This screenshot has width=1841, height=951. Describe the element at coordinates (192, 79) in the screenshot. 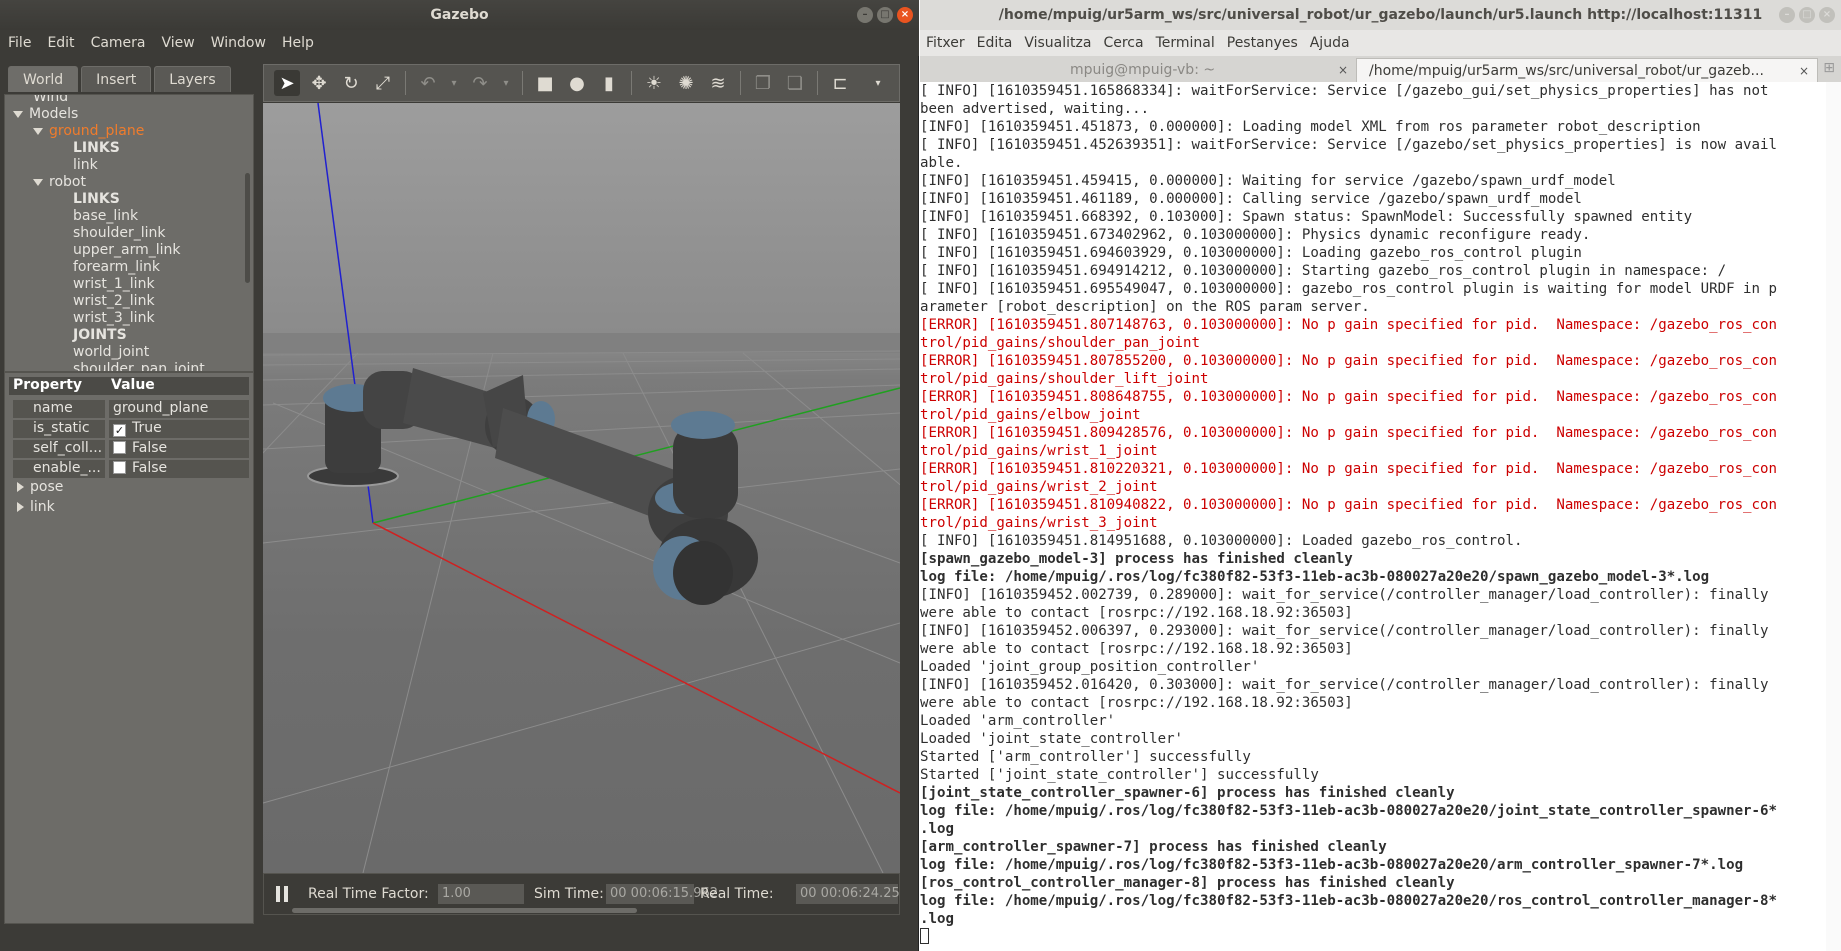

I see `tab-layers: Layers` at that location.